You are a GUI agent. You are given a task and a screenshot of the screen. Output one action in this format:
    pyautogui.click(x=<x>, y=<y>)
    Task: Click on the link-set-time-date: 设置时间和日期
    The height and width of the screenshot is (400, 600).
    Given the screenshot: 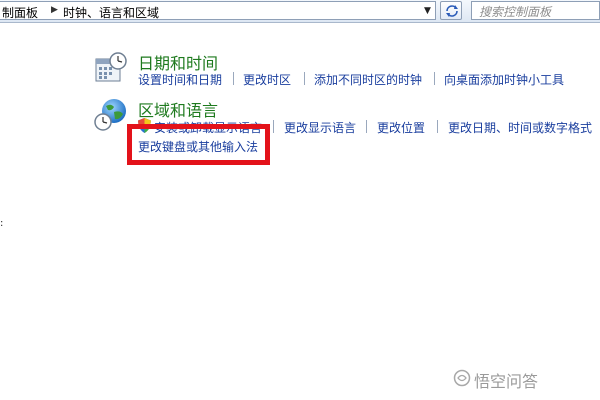 What is the action you would take?
    pyautogui.click(x=180, y=79)
    